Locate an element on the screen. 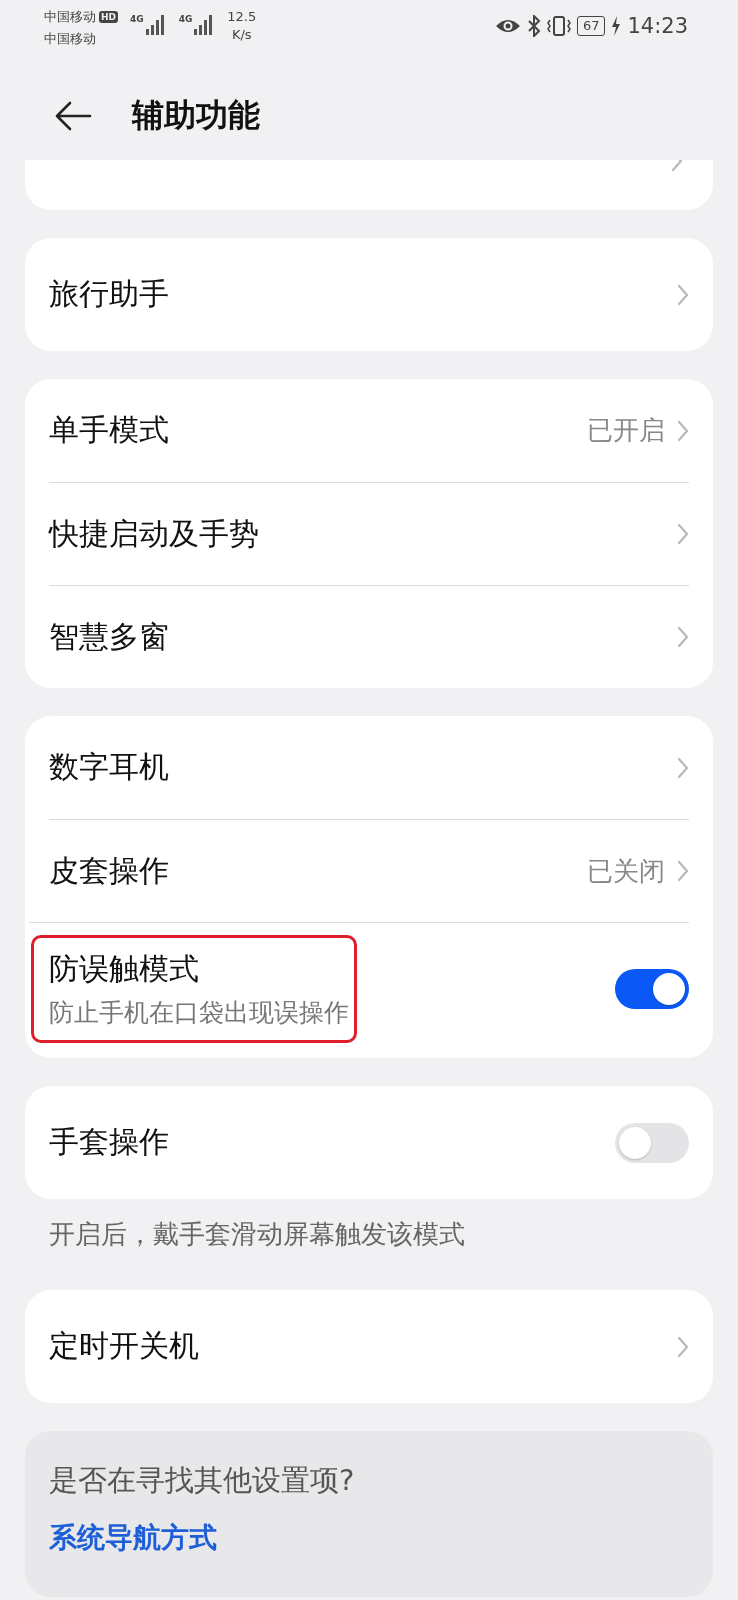 The image size is (738, 1600). clock-time: 14:23 is located at coordinates (657, 26).